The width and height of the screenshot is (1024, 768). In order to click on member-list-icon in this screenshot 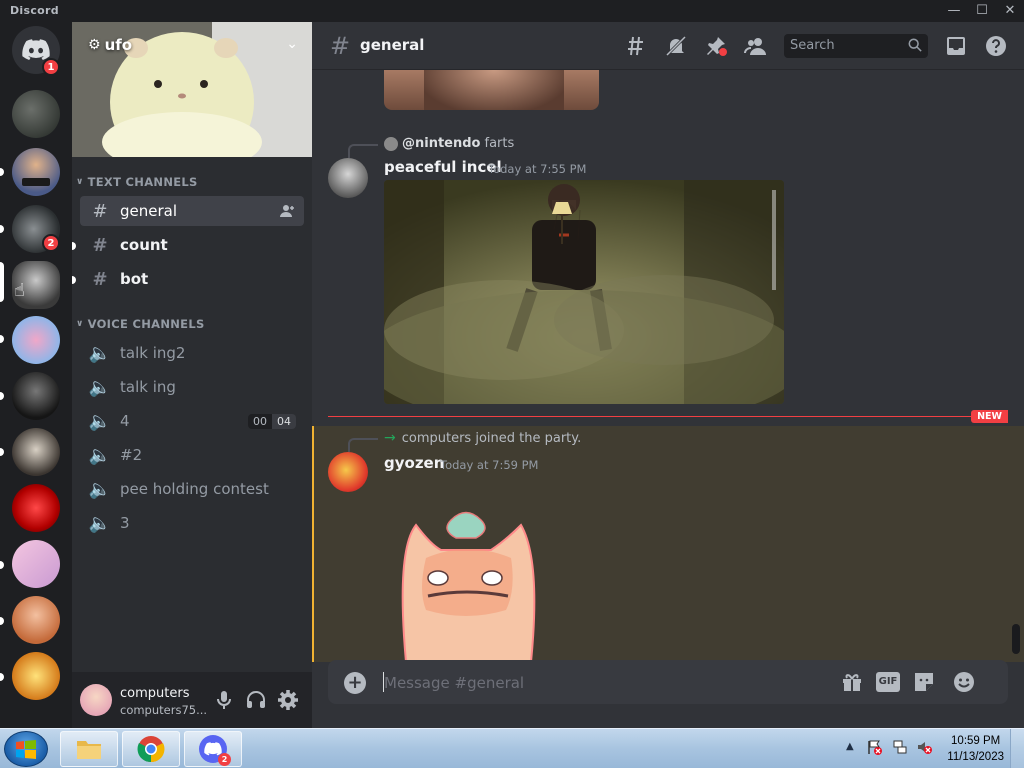, I will do `click(756, 46)`.